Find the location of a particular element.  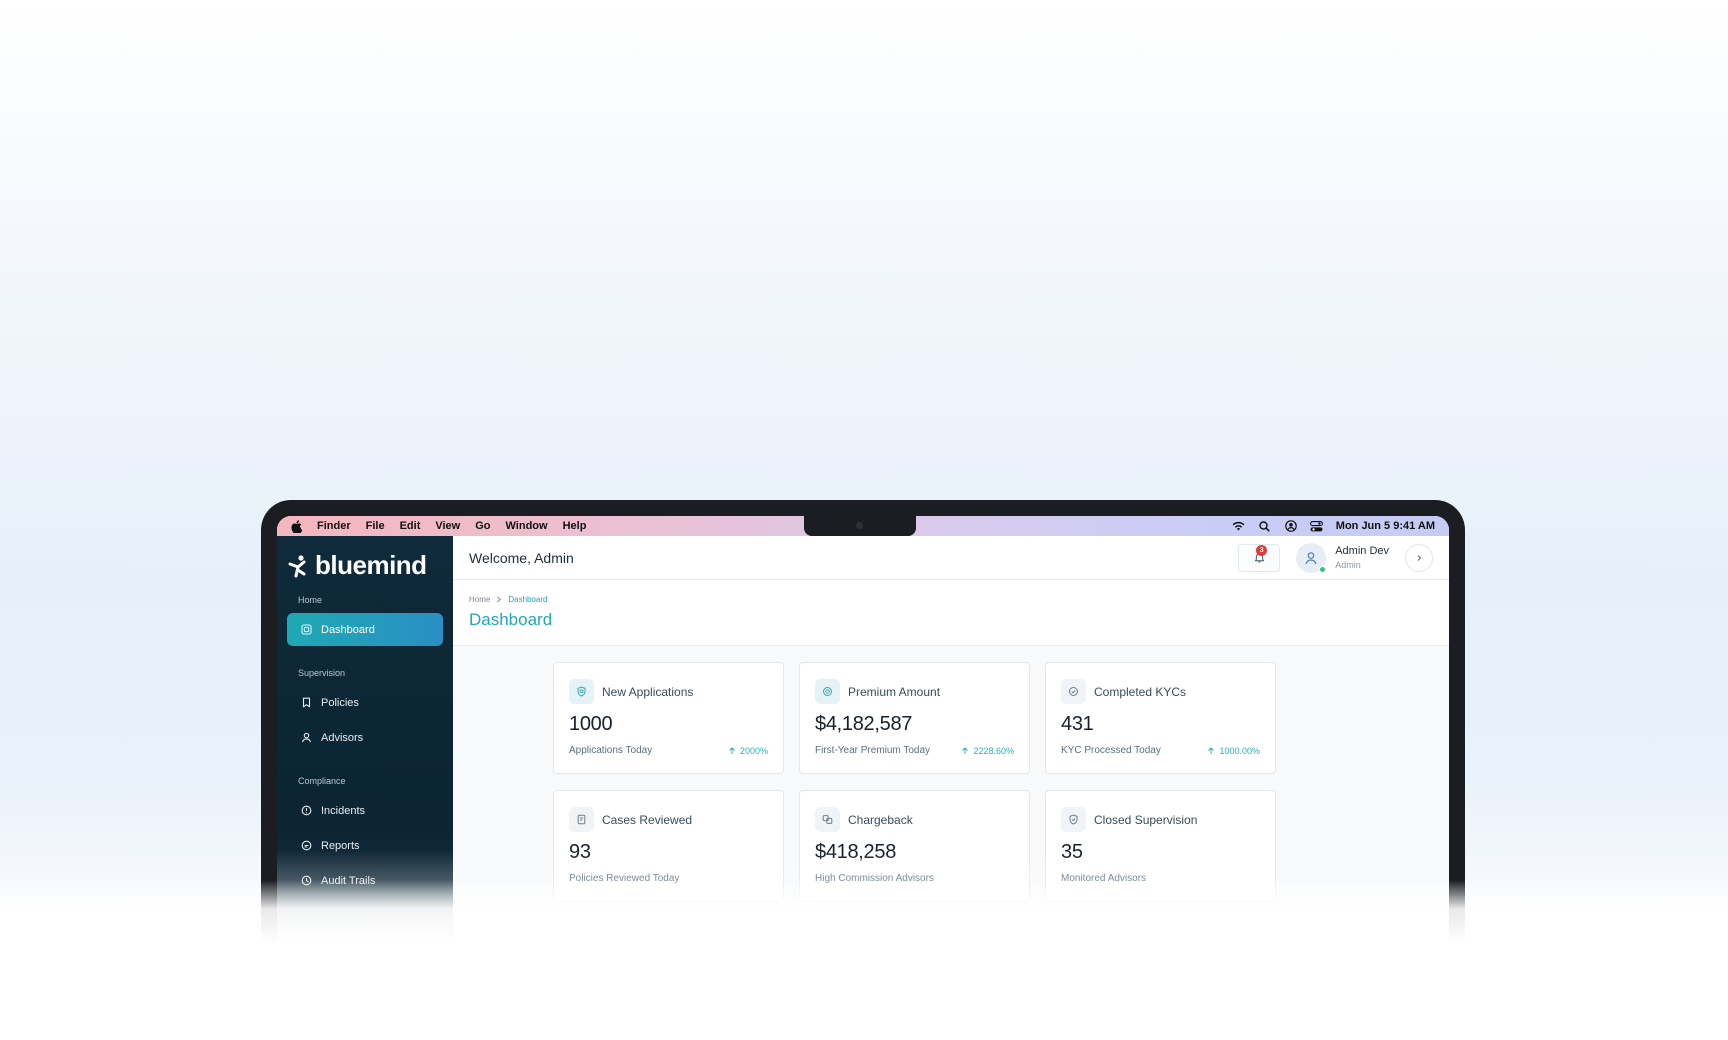

card-value: 1000 is located at coordinates (591, 724).